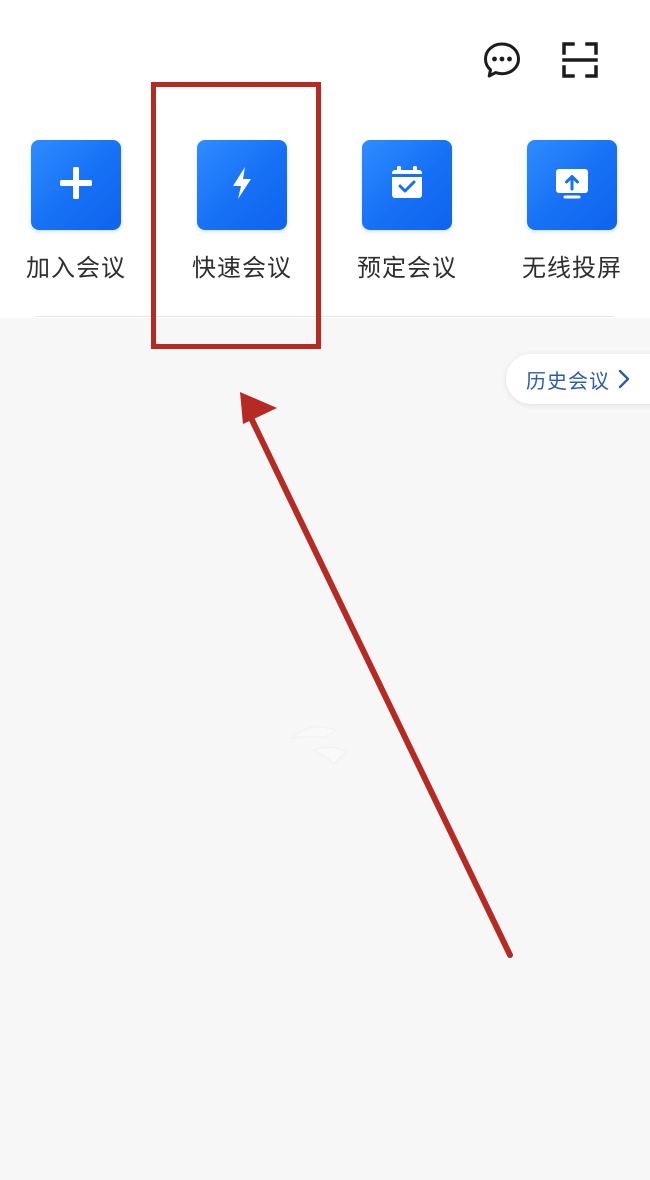  What do you see at coordinates (325, 316) in the screenshot?
I see `divider` at bounding box center [325, 316].